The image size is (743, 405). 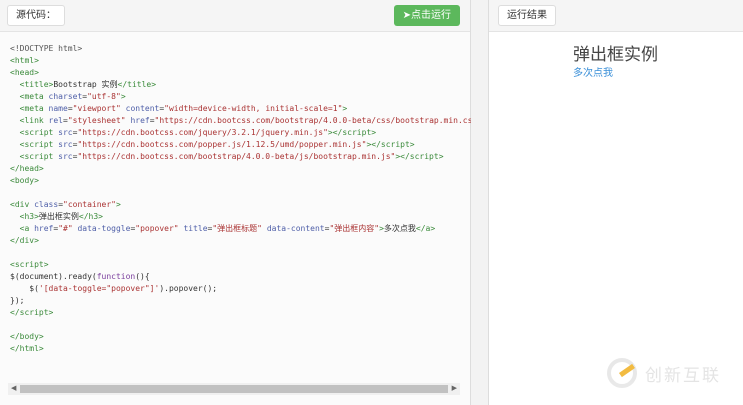 I want to click on code-token: Bootstrap 实例, so click(x=85, y=84).